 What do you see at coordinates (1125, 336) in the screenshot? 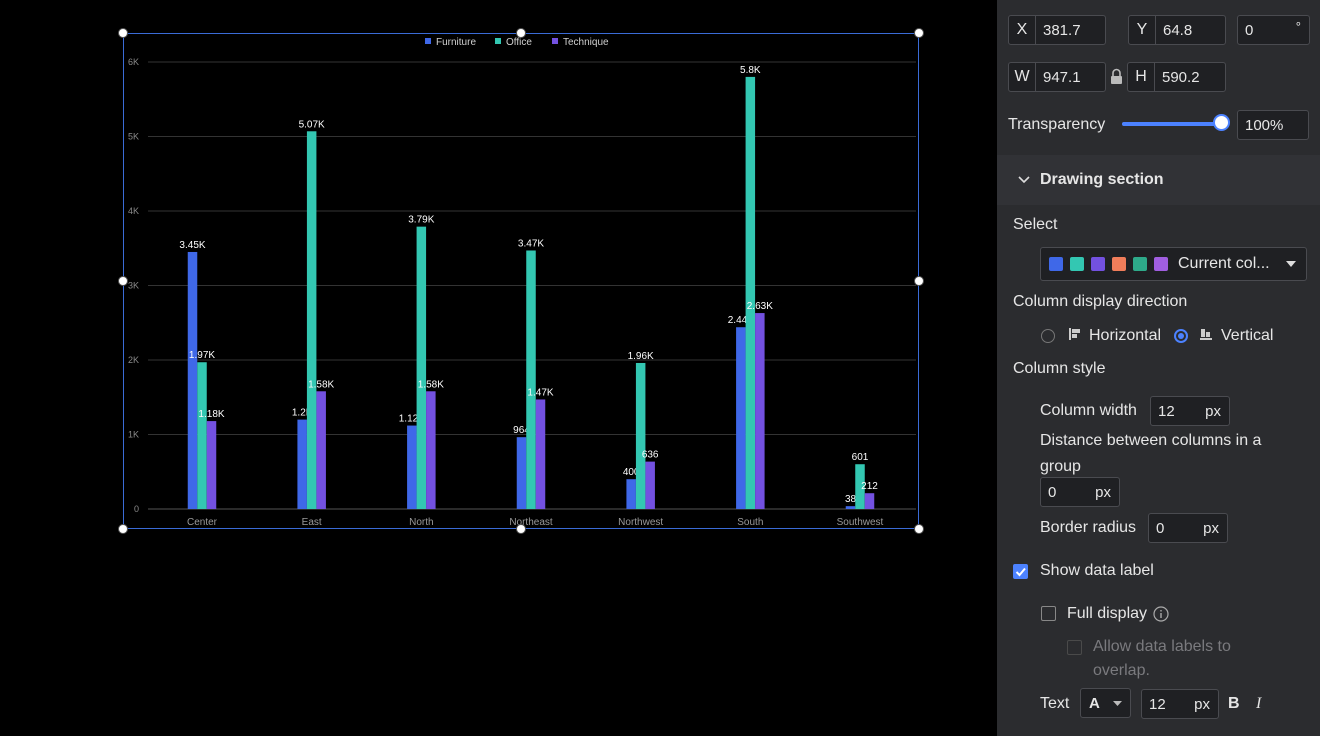
I see `horizontal-label: Horizontal` at bounding box center [1125, 336].